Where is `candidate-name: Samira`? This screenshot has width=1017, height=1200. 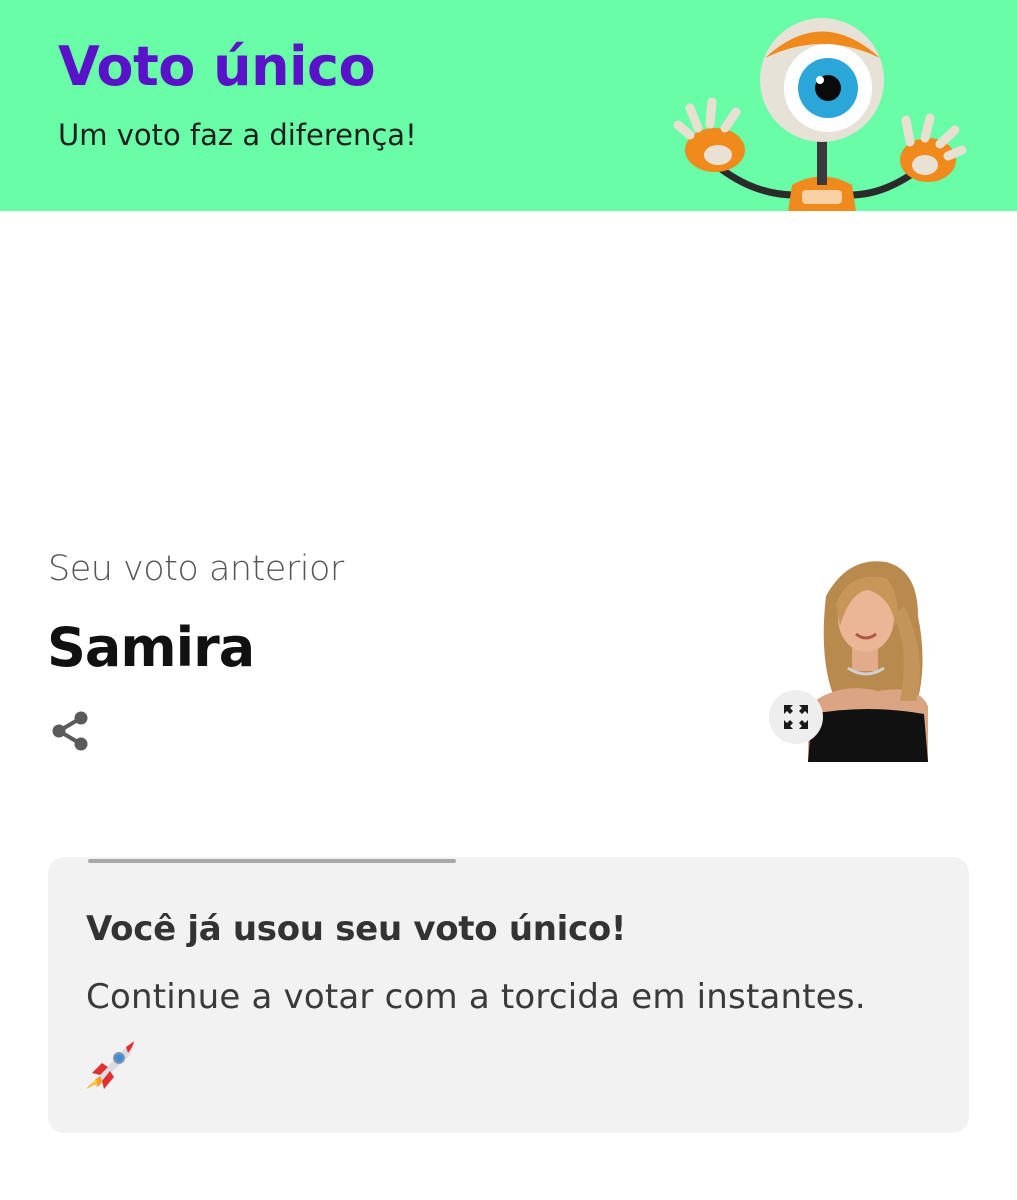
candidate-name: Samira is located at coordinates (151, 647).